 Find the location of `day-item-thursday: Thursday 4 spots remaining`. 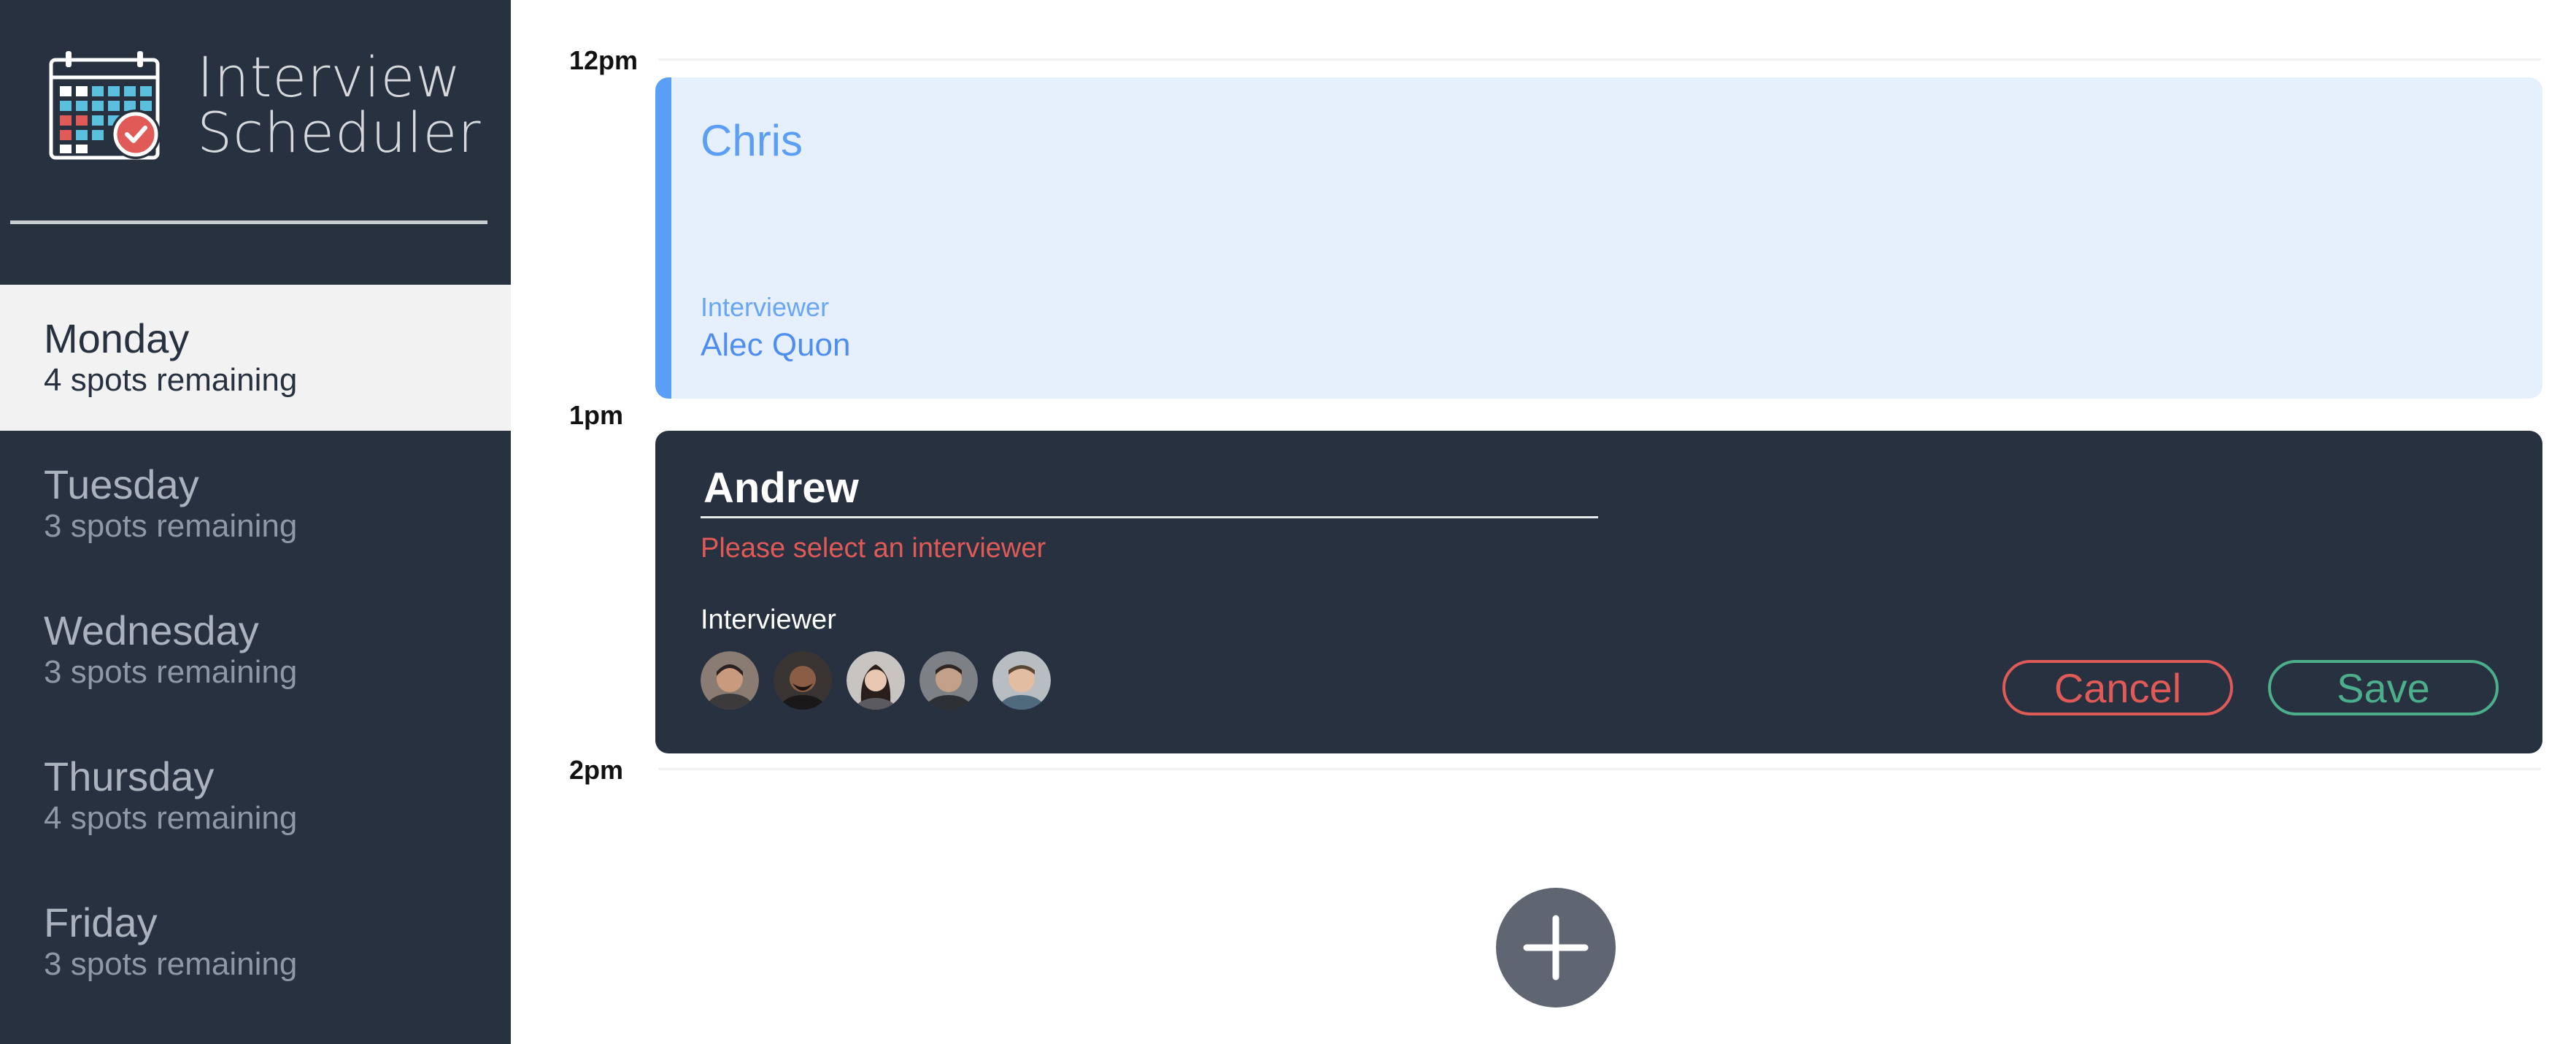

day-item-thursday: Thursday 4 spots remaining is located at coordinates (256, 796).